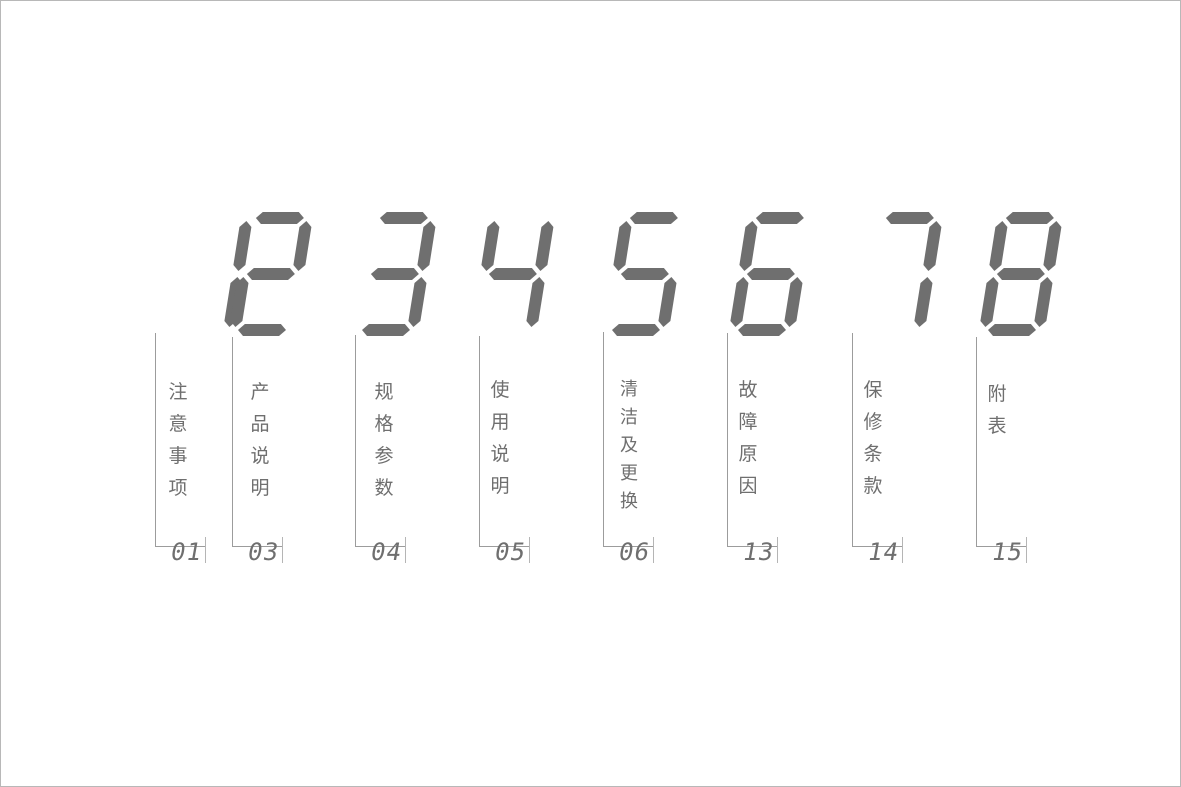  I want to click on numeral-2-segment-g, so click(270, 274).